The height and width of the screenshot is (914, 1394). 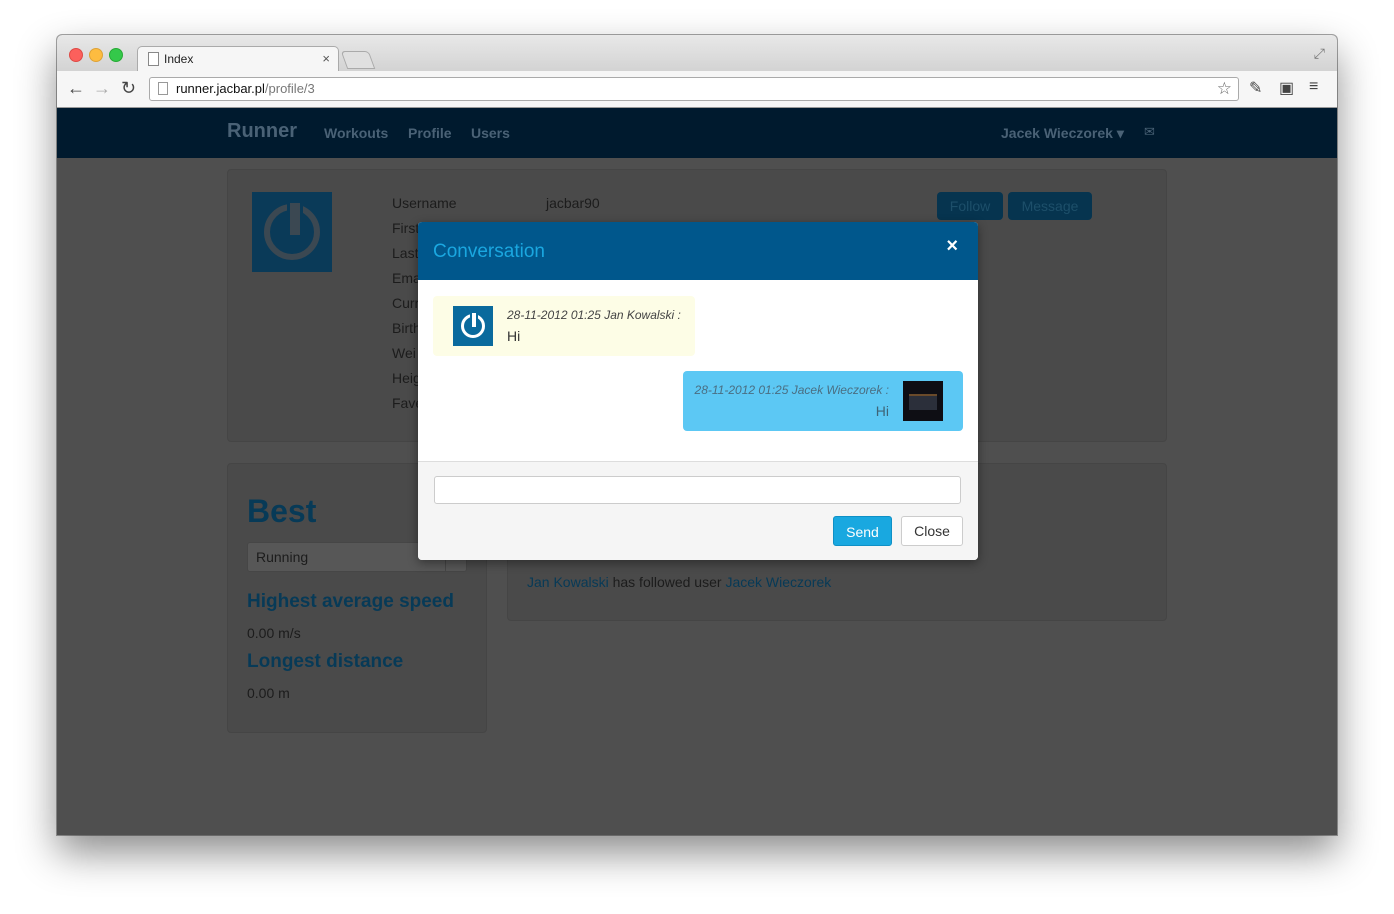 What do you see at coordinates (424, 203) in the screenshot?
I see `field-label-username: Username` at bounding box center [424, 203].